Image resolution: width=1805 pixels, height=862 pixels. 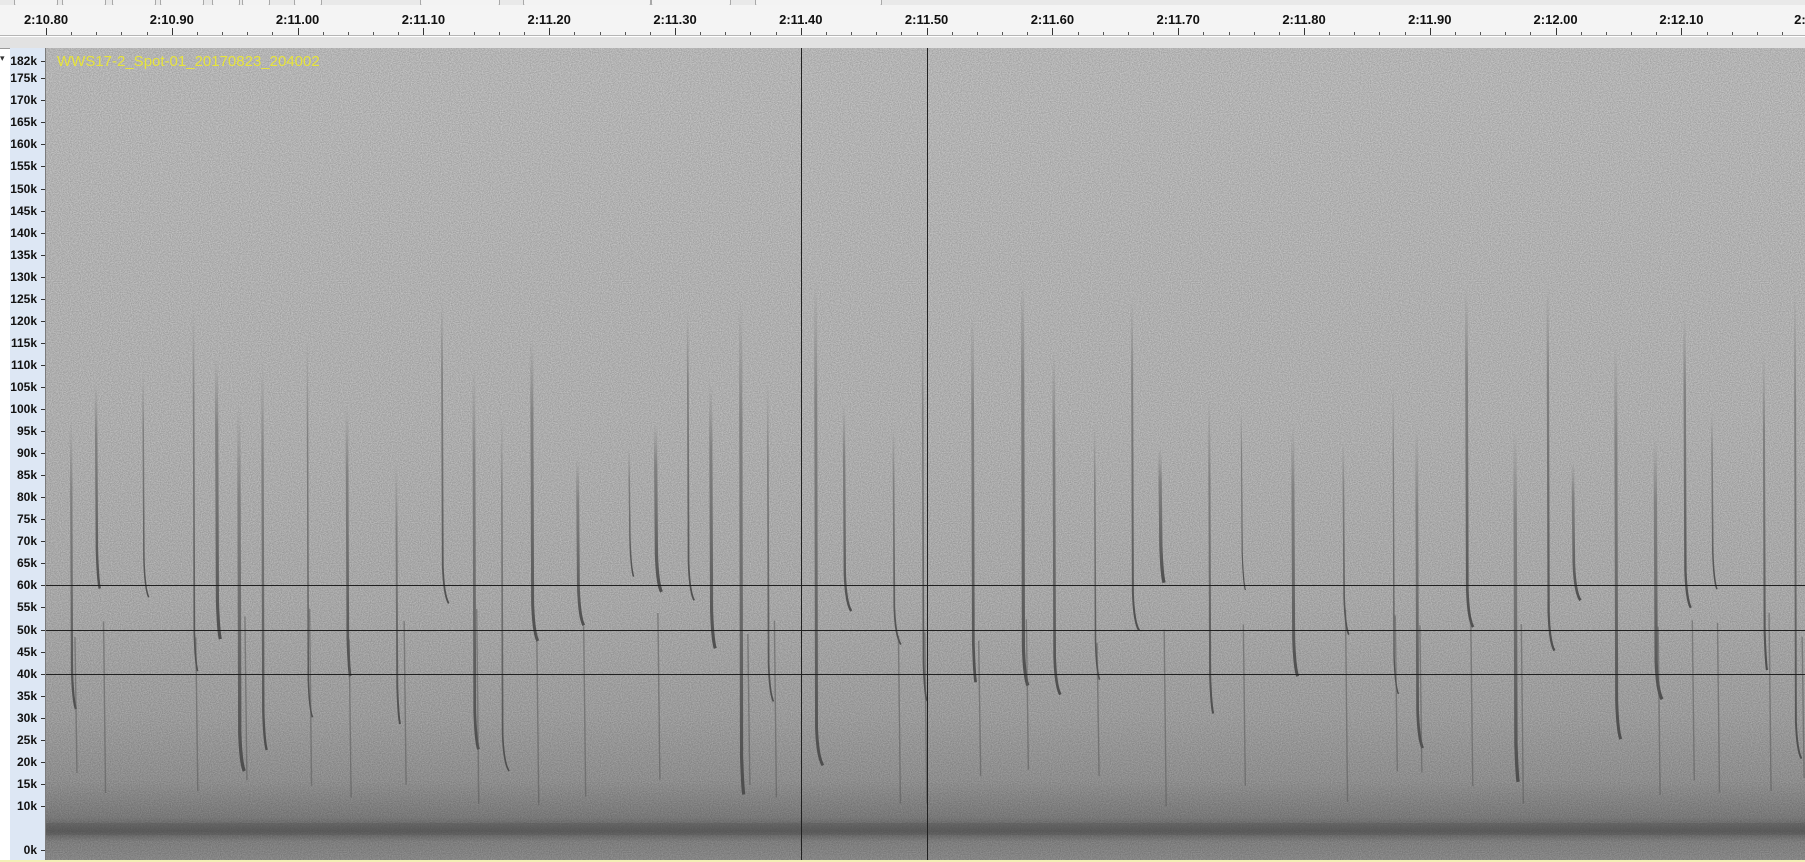 I want to click on track-collapse-icon: ▾, so click(x=4, y=58).